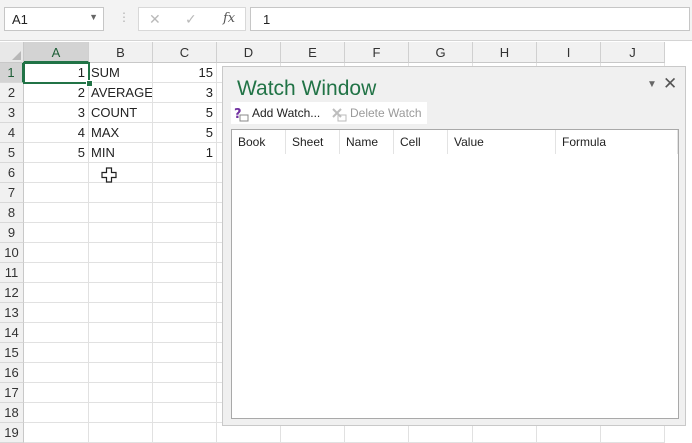 This screenshot has width=692, height=443. I want to click on cell-b5: MIN, so click(121, 153).